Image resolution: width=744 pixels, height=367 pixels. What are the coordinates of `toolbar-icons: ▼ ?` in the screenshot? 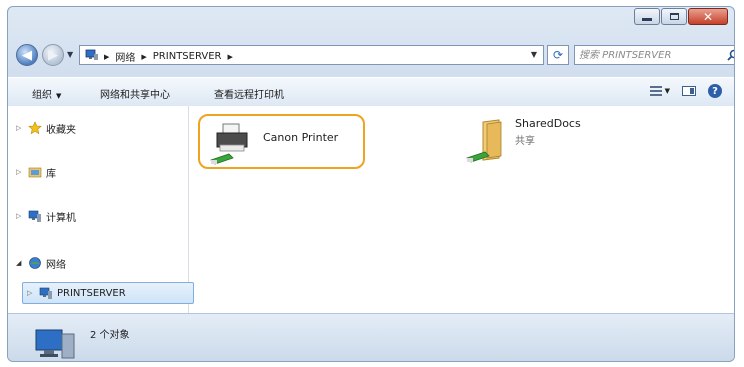 It's located at (685, 91).